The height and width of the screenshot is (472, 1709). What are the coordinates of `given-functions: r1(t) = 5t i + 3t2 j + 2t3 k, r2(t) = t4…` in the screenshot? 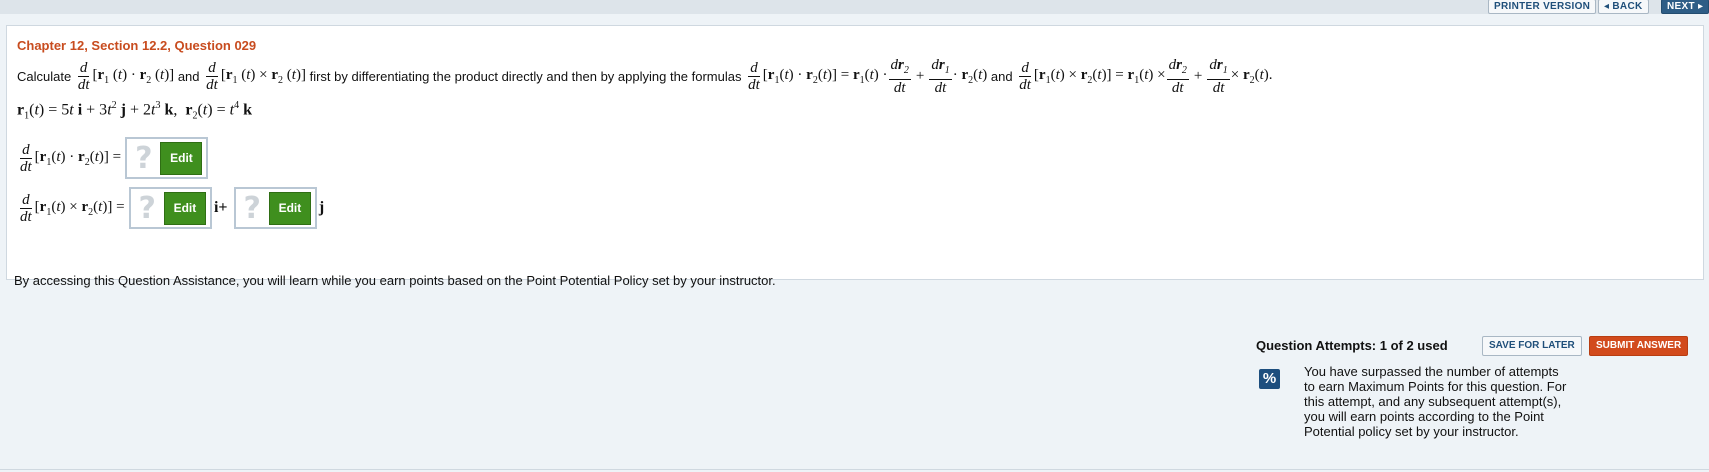 It's located at (134, 111).